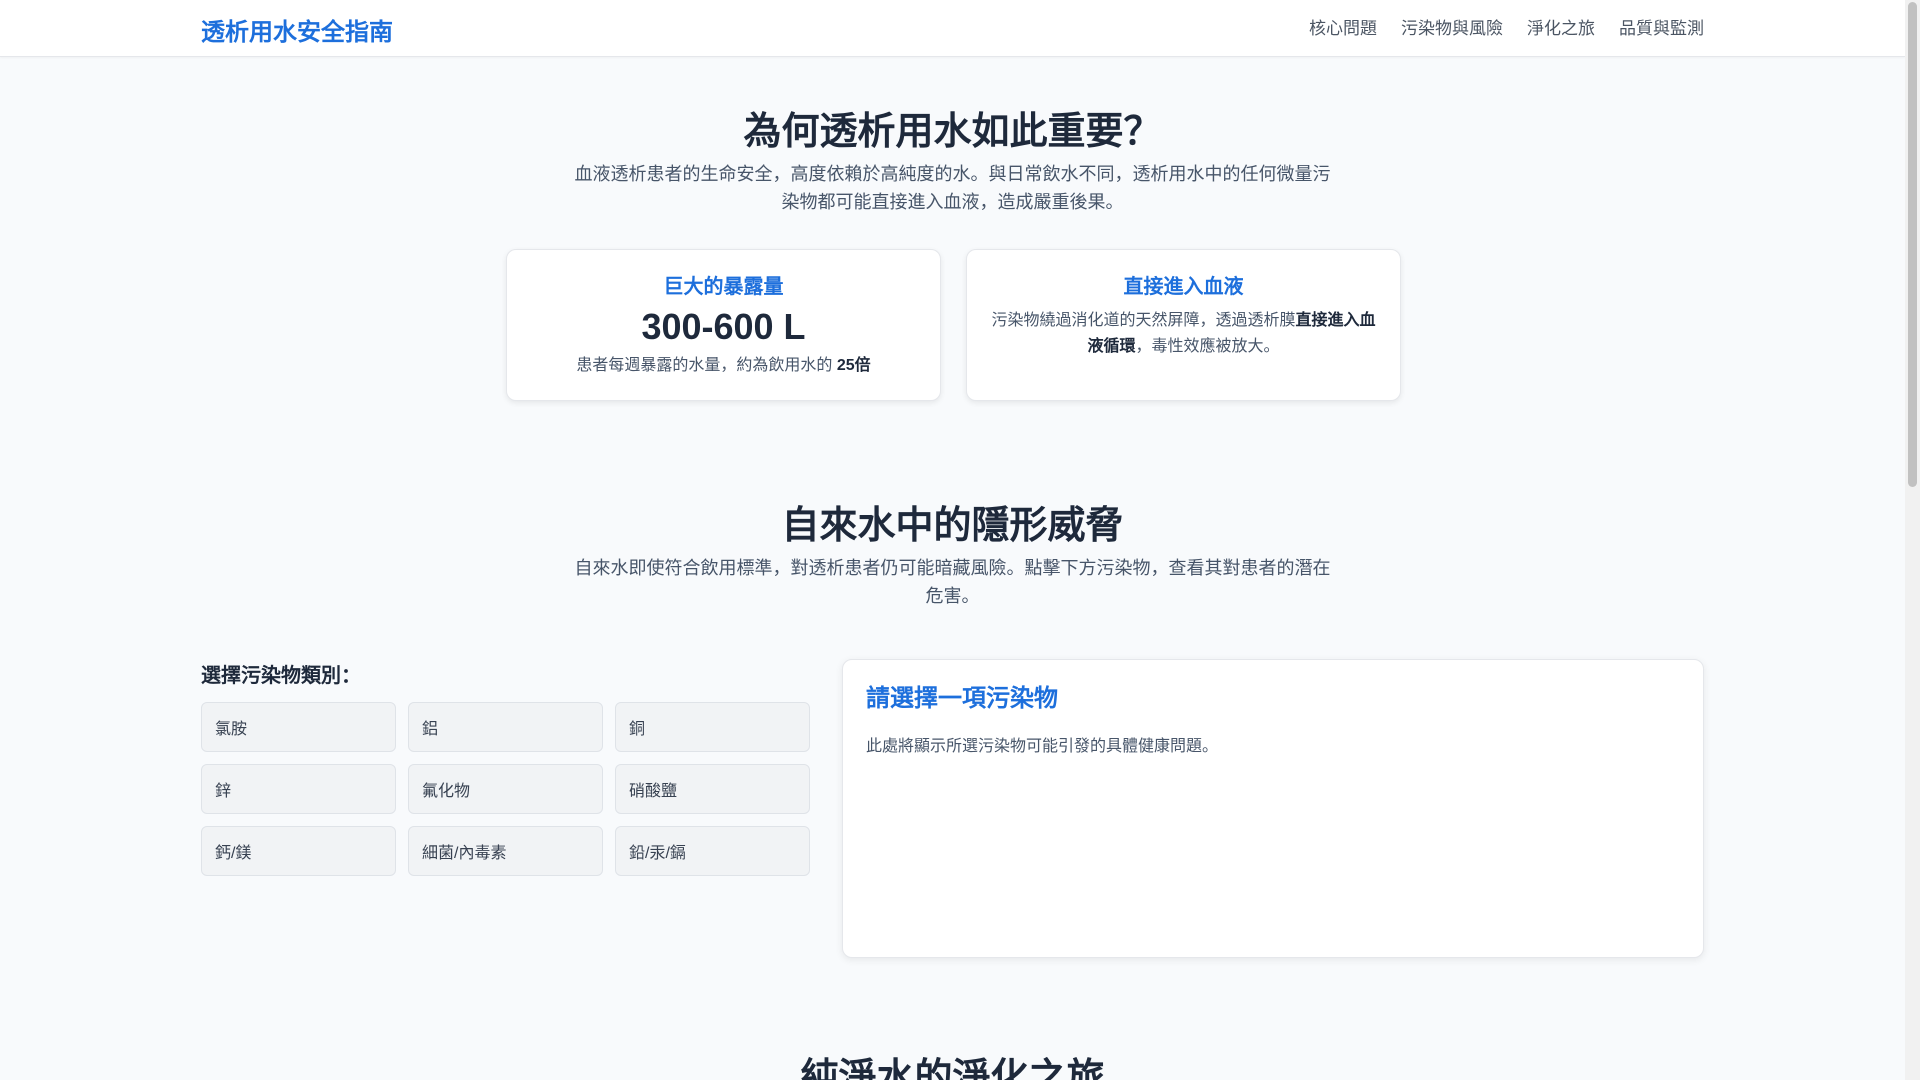 The width and height of the screenshot is (1920, 1080). What do you see at coordinates (712, 727) in the screenshot?
I see `pollutant-button-copper: 銅` at bounding box center [712, 727].